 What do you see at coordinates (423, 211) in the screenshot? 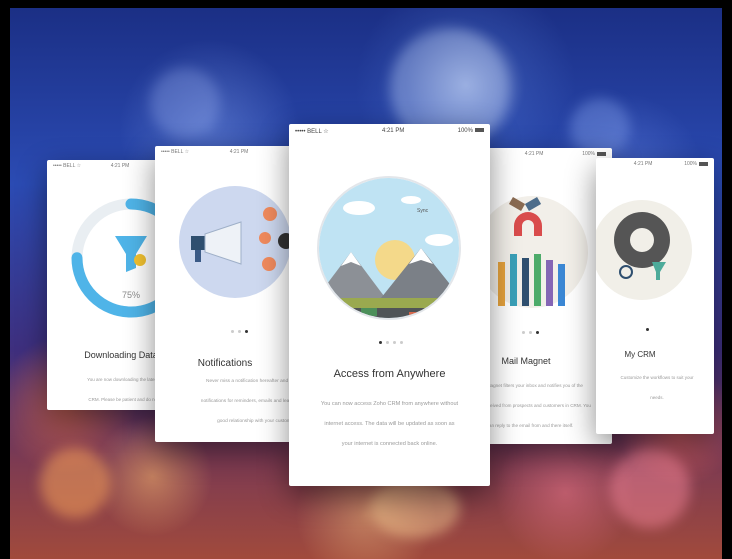
I see `sync-label: Sync` at bounding box center [423, 211].